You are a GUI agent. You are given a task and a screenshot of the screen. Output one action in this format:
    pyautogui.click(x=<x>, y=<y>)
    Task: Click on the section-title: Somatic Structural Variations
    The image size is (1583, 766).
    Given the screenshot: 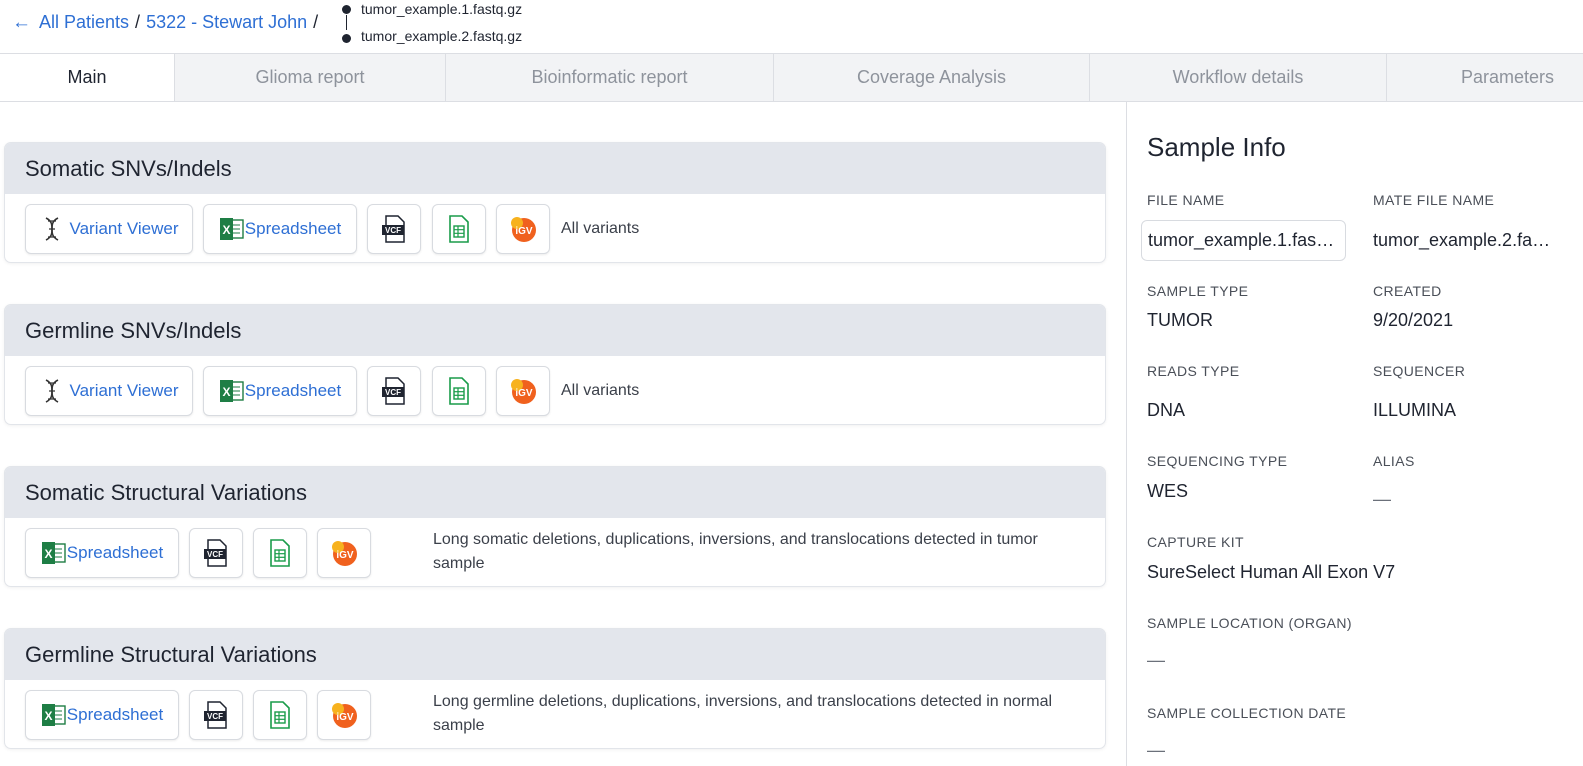 What is the action you would take?
    pyautogui.click(x=555, y=492)
    